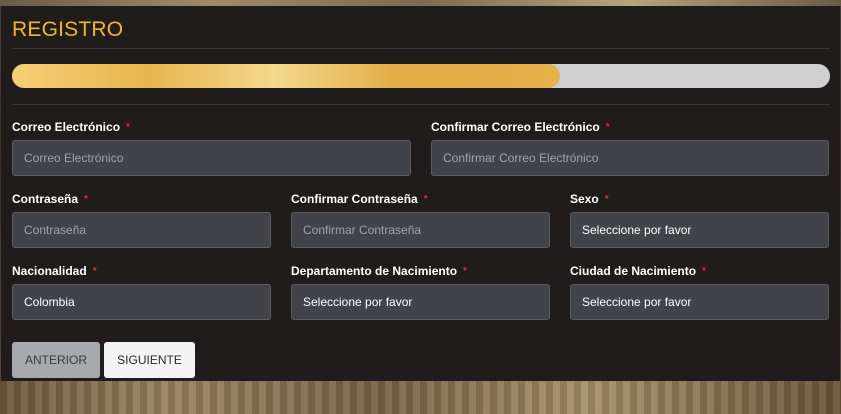 This screenshot has width=841, height=414. Describe the element at coordinates (379, 271) in the screenshot. I see `birth-department-label: Departamento de Nacimiento *` at that location.